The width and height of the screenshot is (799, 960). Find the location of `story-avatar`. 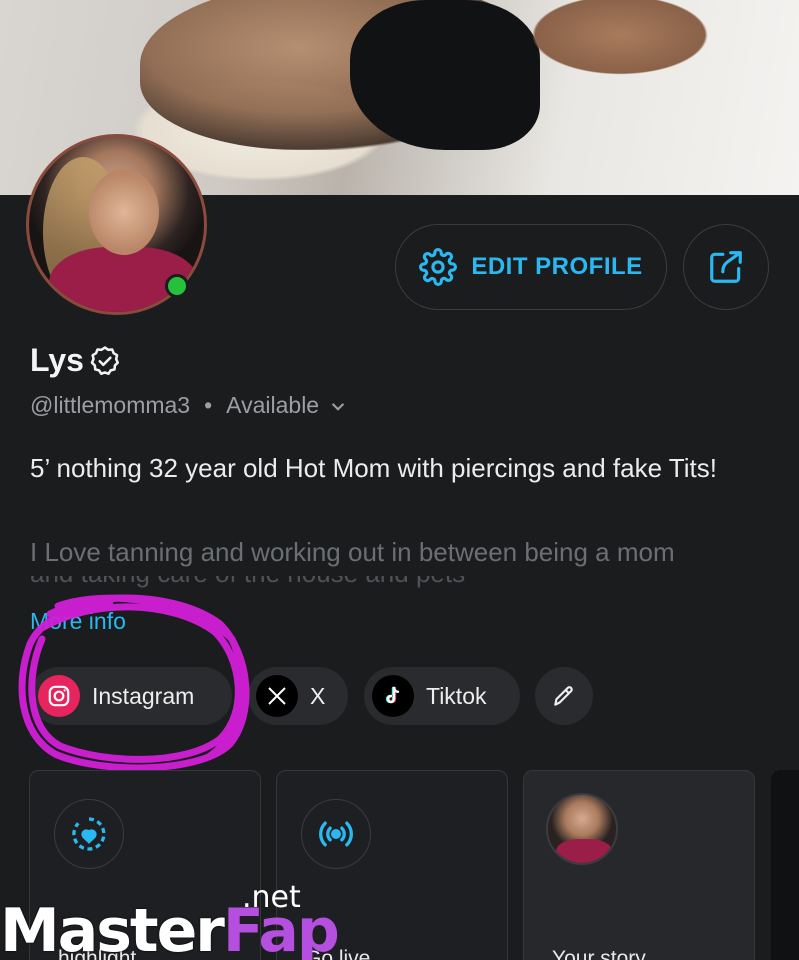

story-avatar is located at coordinates (582, 829).